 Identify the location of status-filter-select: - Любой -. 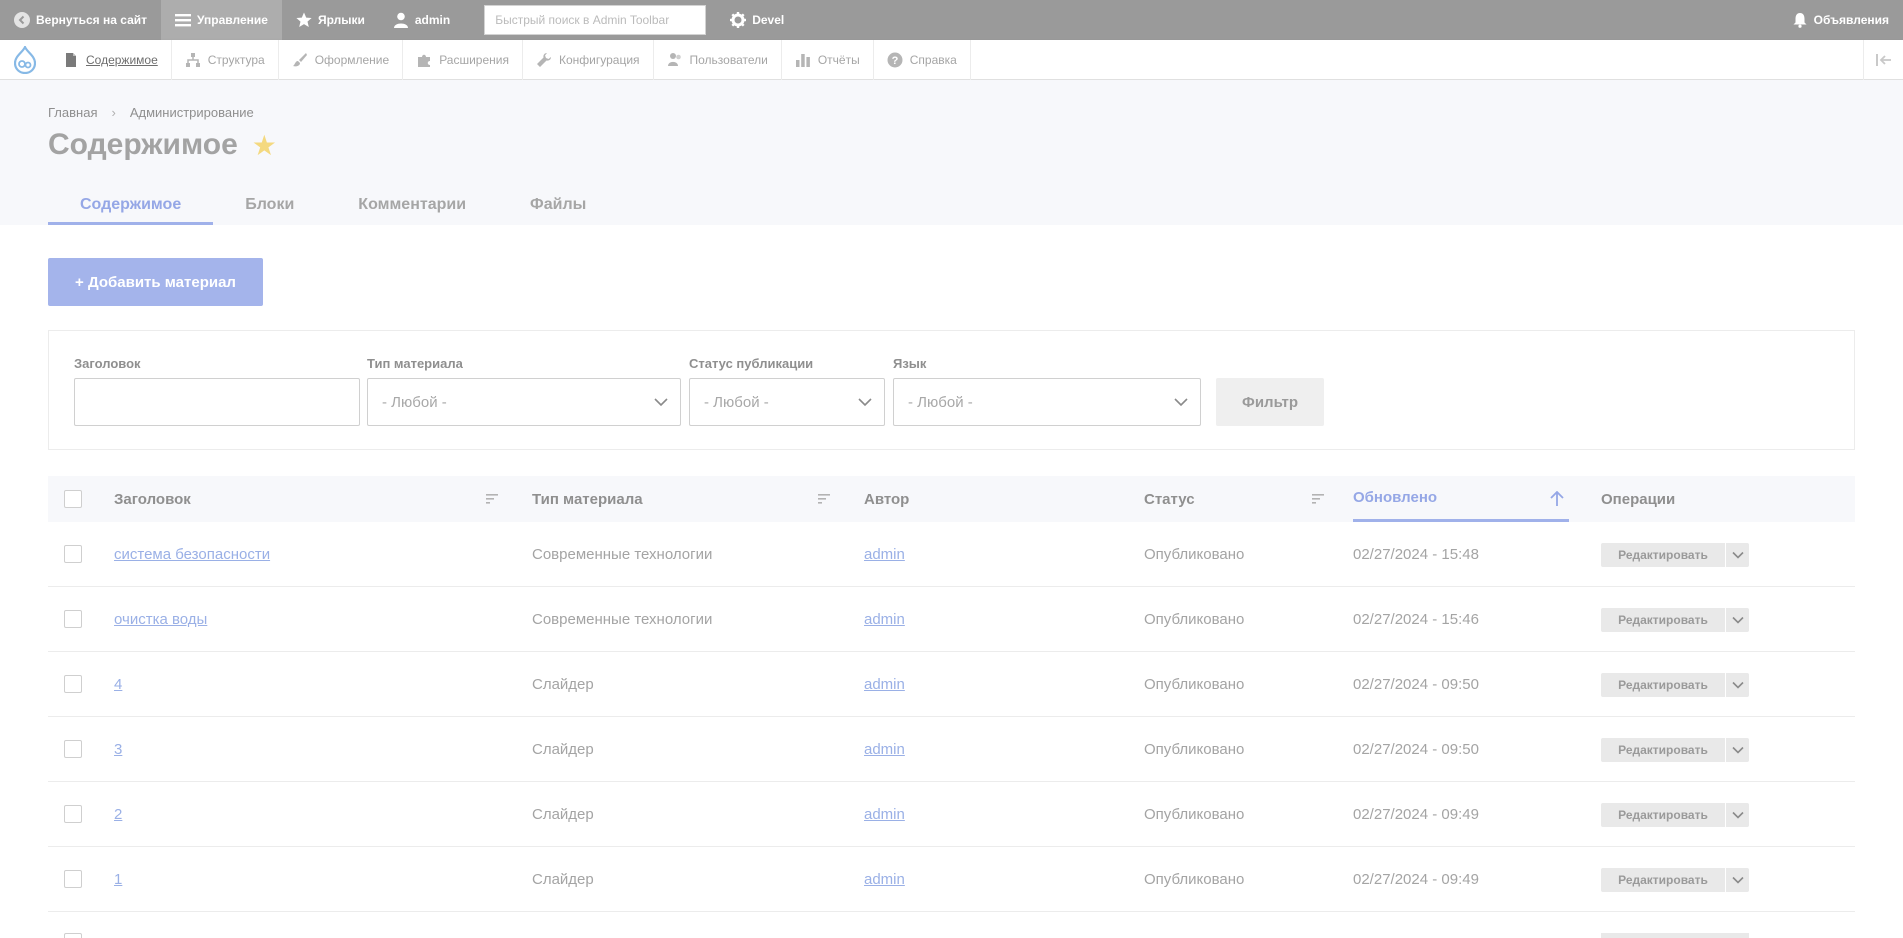
(787, 402).